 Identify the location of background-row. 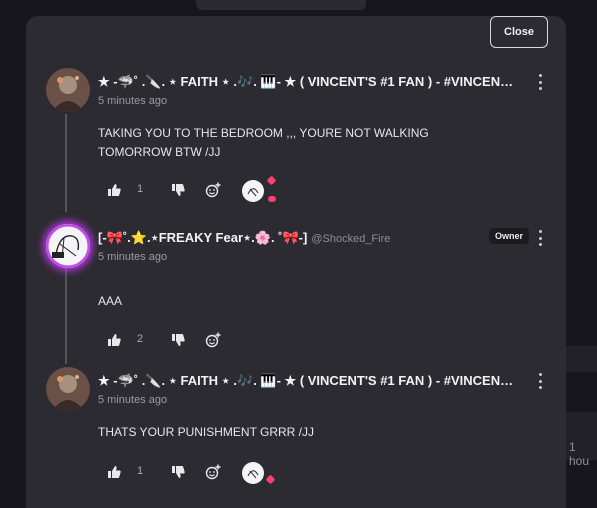
(581, 359).